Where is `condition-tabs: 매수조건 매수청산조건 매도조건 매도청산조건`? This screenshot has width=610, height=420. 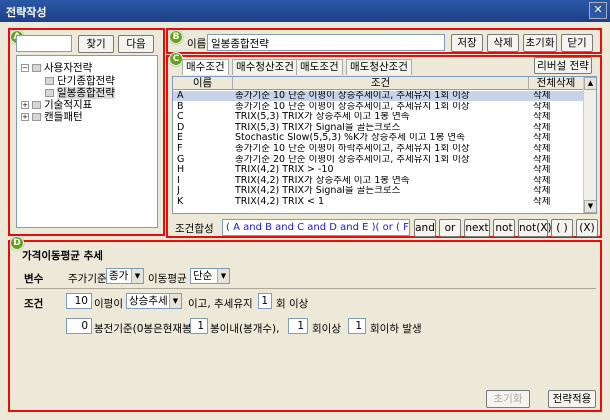
condition-tabs: 매수조건 매수청산조건 매도조건 매도청산조건 is located at coordinates (382, 67).